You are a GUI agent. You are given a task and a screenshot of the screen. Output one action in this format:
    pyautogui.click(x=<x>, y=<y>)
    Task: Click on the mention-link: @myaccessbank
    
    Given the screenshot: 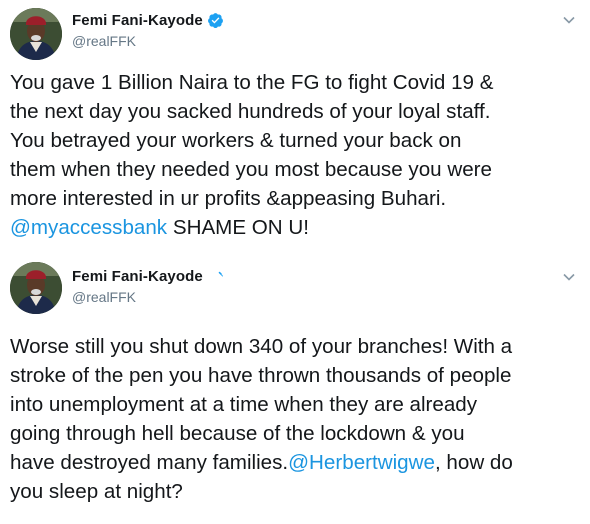 What is the action you would take?
    pyautogui.click(x=88, y=227)
    